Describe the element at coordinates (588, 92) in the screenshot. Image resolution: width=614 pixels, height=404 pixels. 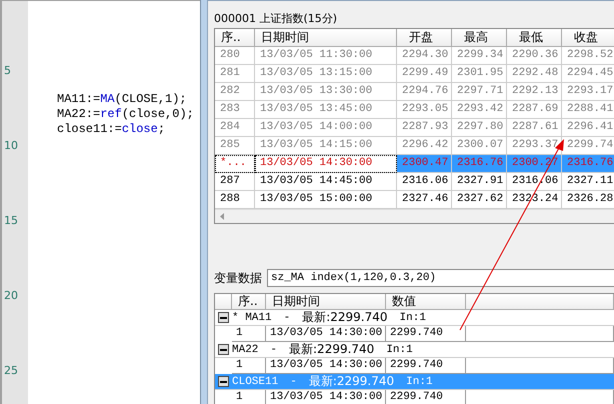
I see `table-cell: 2293.17` at that location.